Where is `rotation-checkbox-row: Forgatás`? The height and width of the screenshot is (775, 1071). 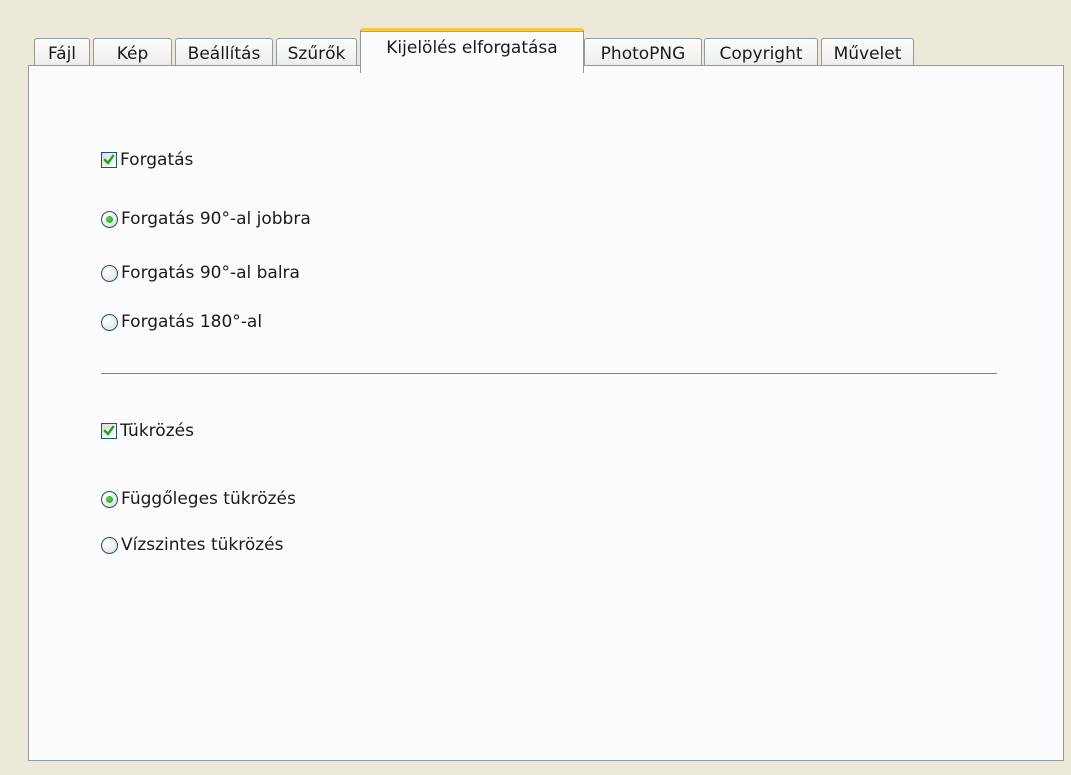
rotation-checkbox-row: Forgatás is located at coordinates (147, 160).